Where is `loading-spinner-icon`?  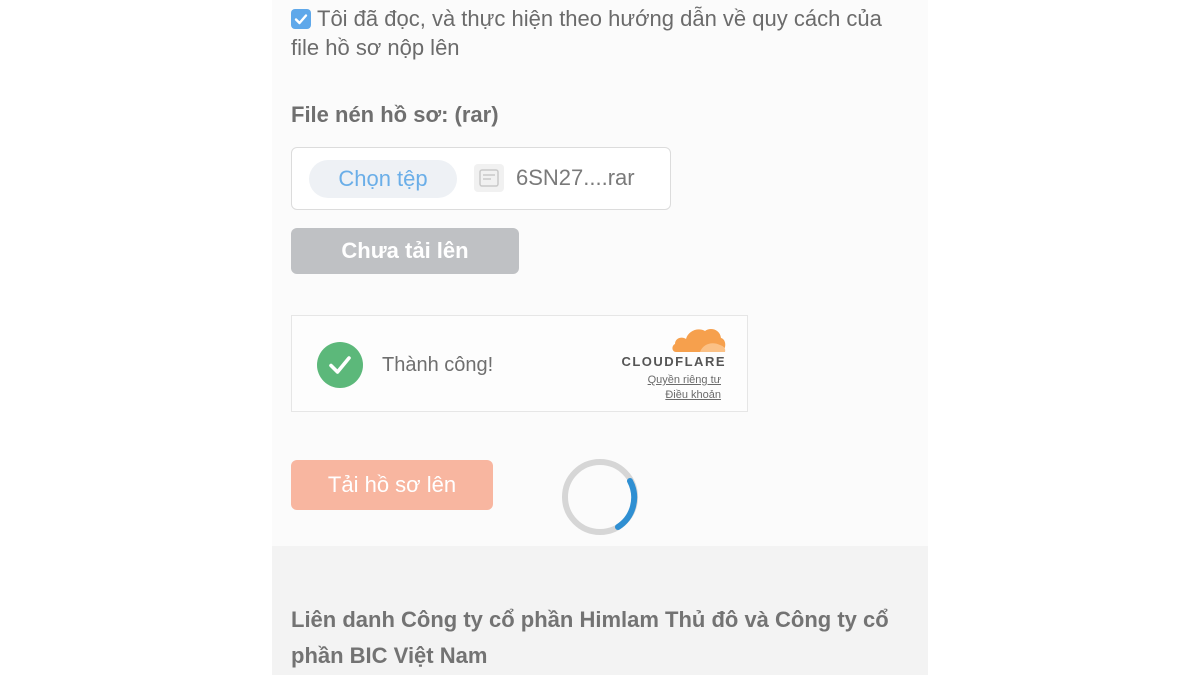
loading-spinner-icon is located at coordinates (600, 497).